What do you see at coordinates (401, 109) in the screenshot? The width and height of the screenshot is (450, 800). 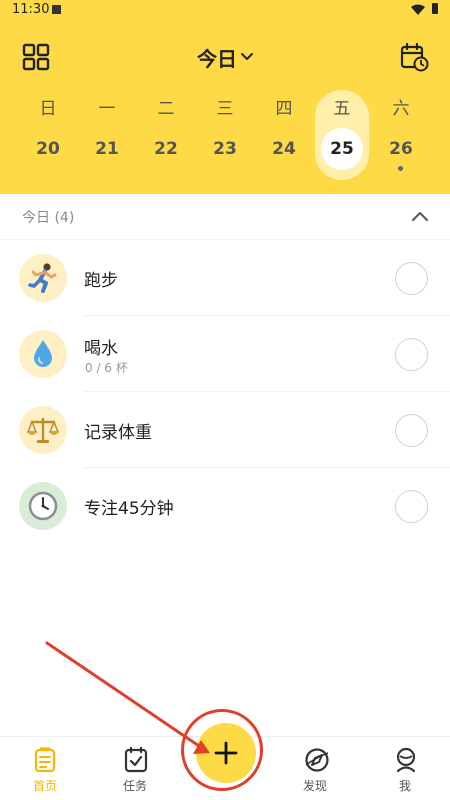 I see `weekday-label: 六` at bounding box center [401, 109].